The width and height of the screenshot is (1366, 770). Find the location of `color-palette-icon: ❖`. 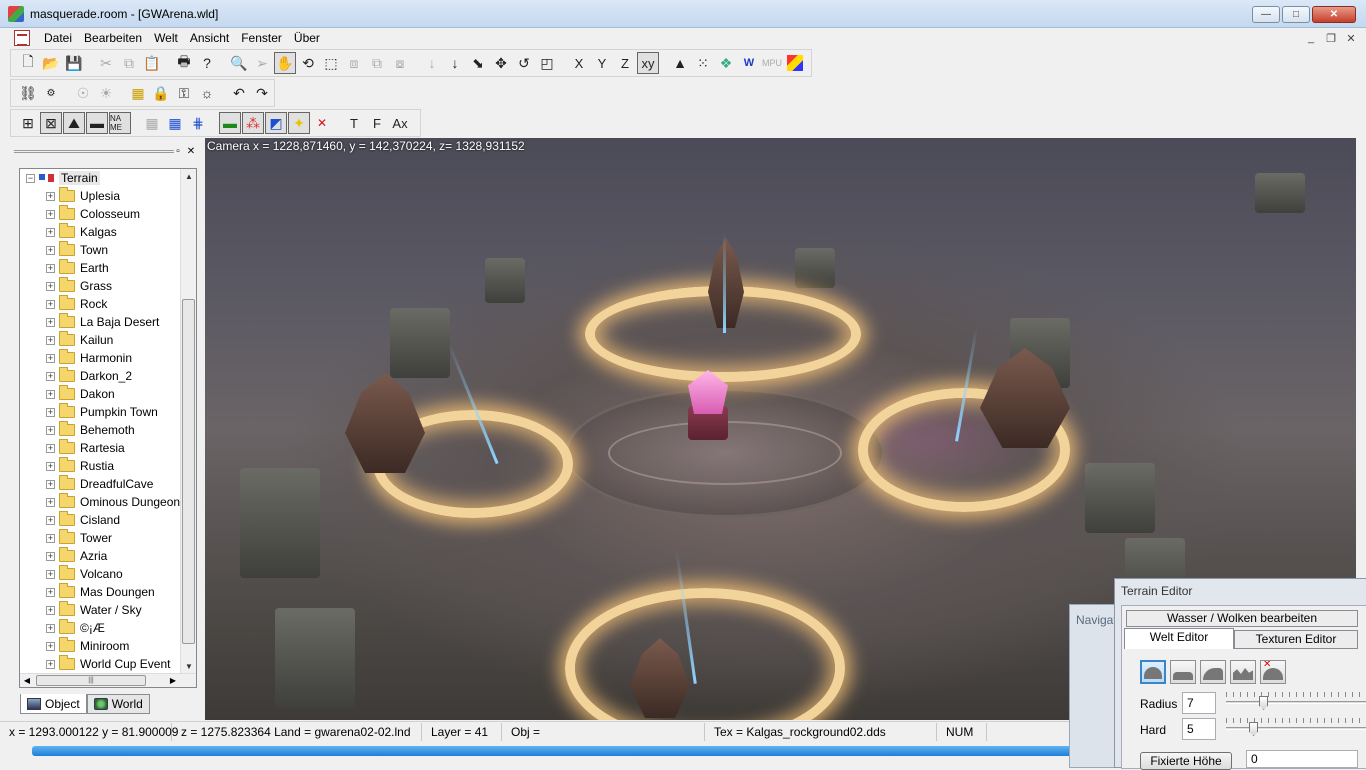

color-palette-icon: ❖ is located at coordinates (726, 63).